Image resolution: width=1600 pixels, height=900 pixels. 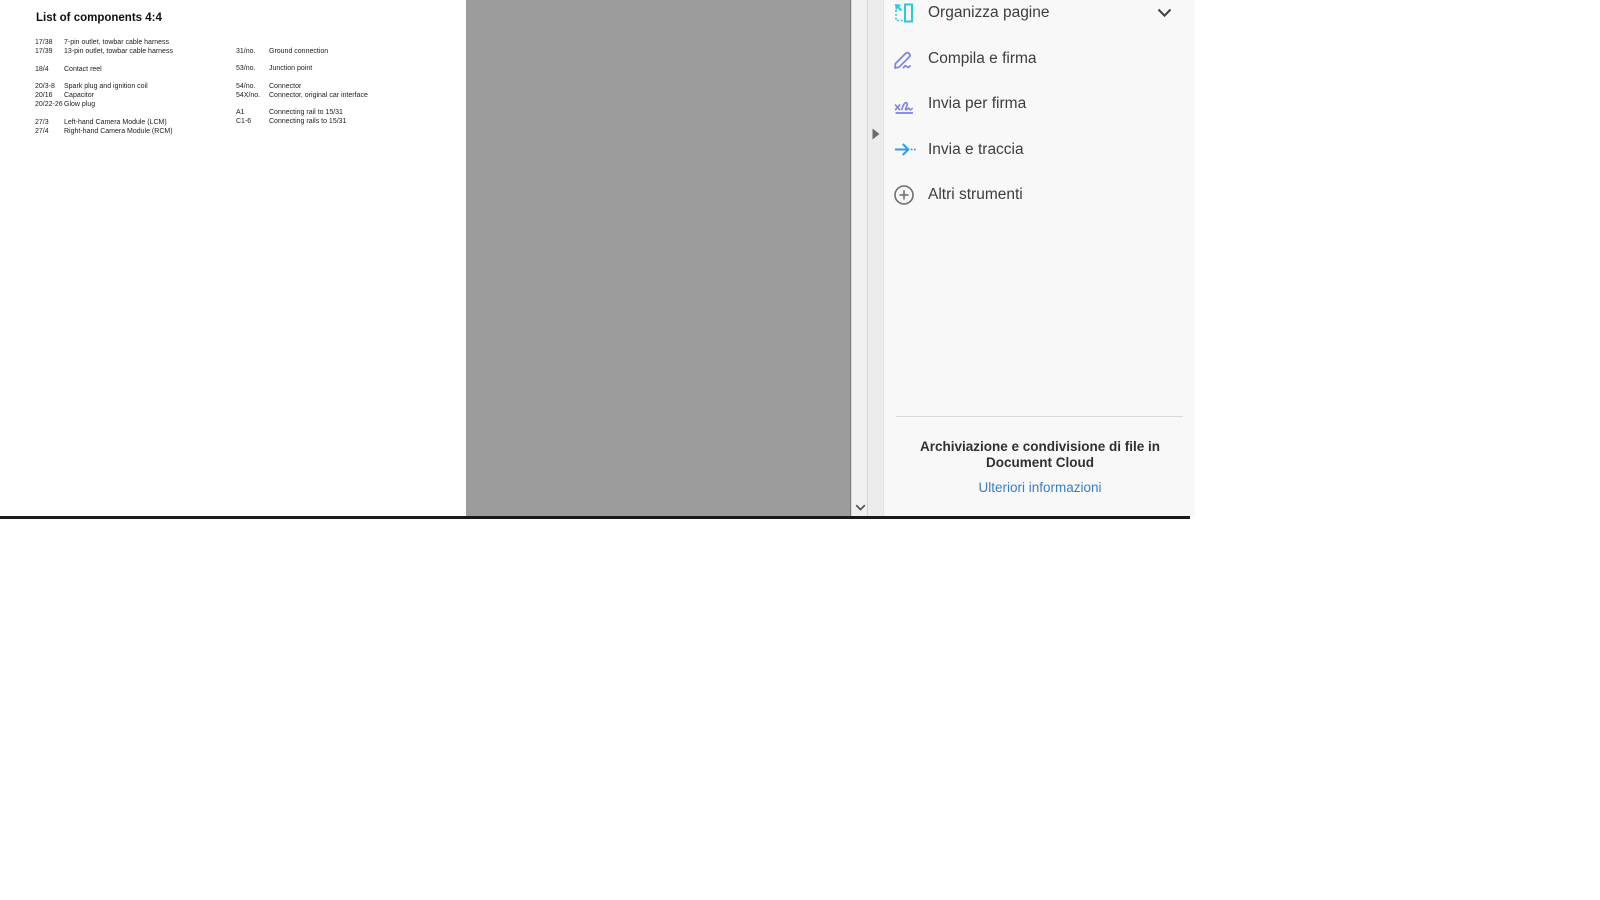 What do you see at coordinates (346, 86) in the screenshot?
I see `component-row: 54/no. Connector` at bounding box center [346, 86].